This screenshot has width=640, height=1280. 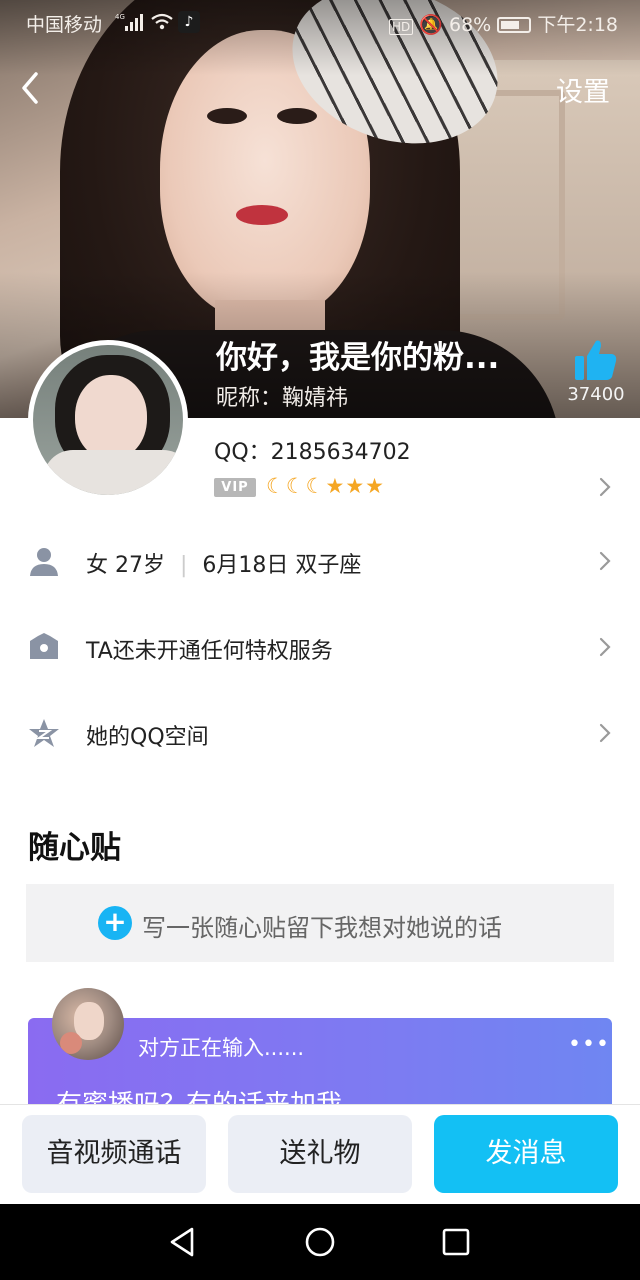 What do you see at coordinates (583, 89) in the screenshot?
I see `settings-button: 设置` at bounding box center [583, 89].